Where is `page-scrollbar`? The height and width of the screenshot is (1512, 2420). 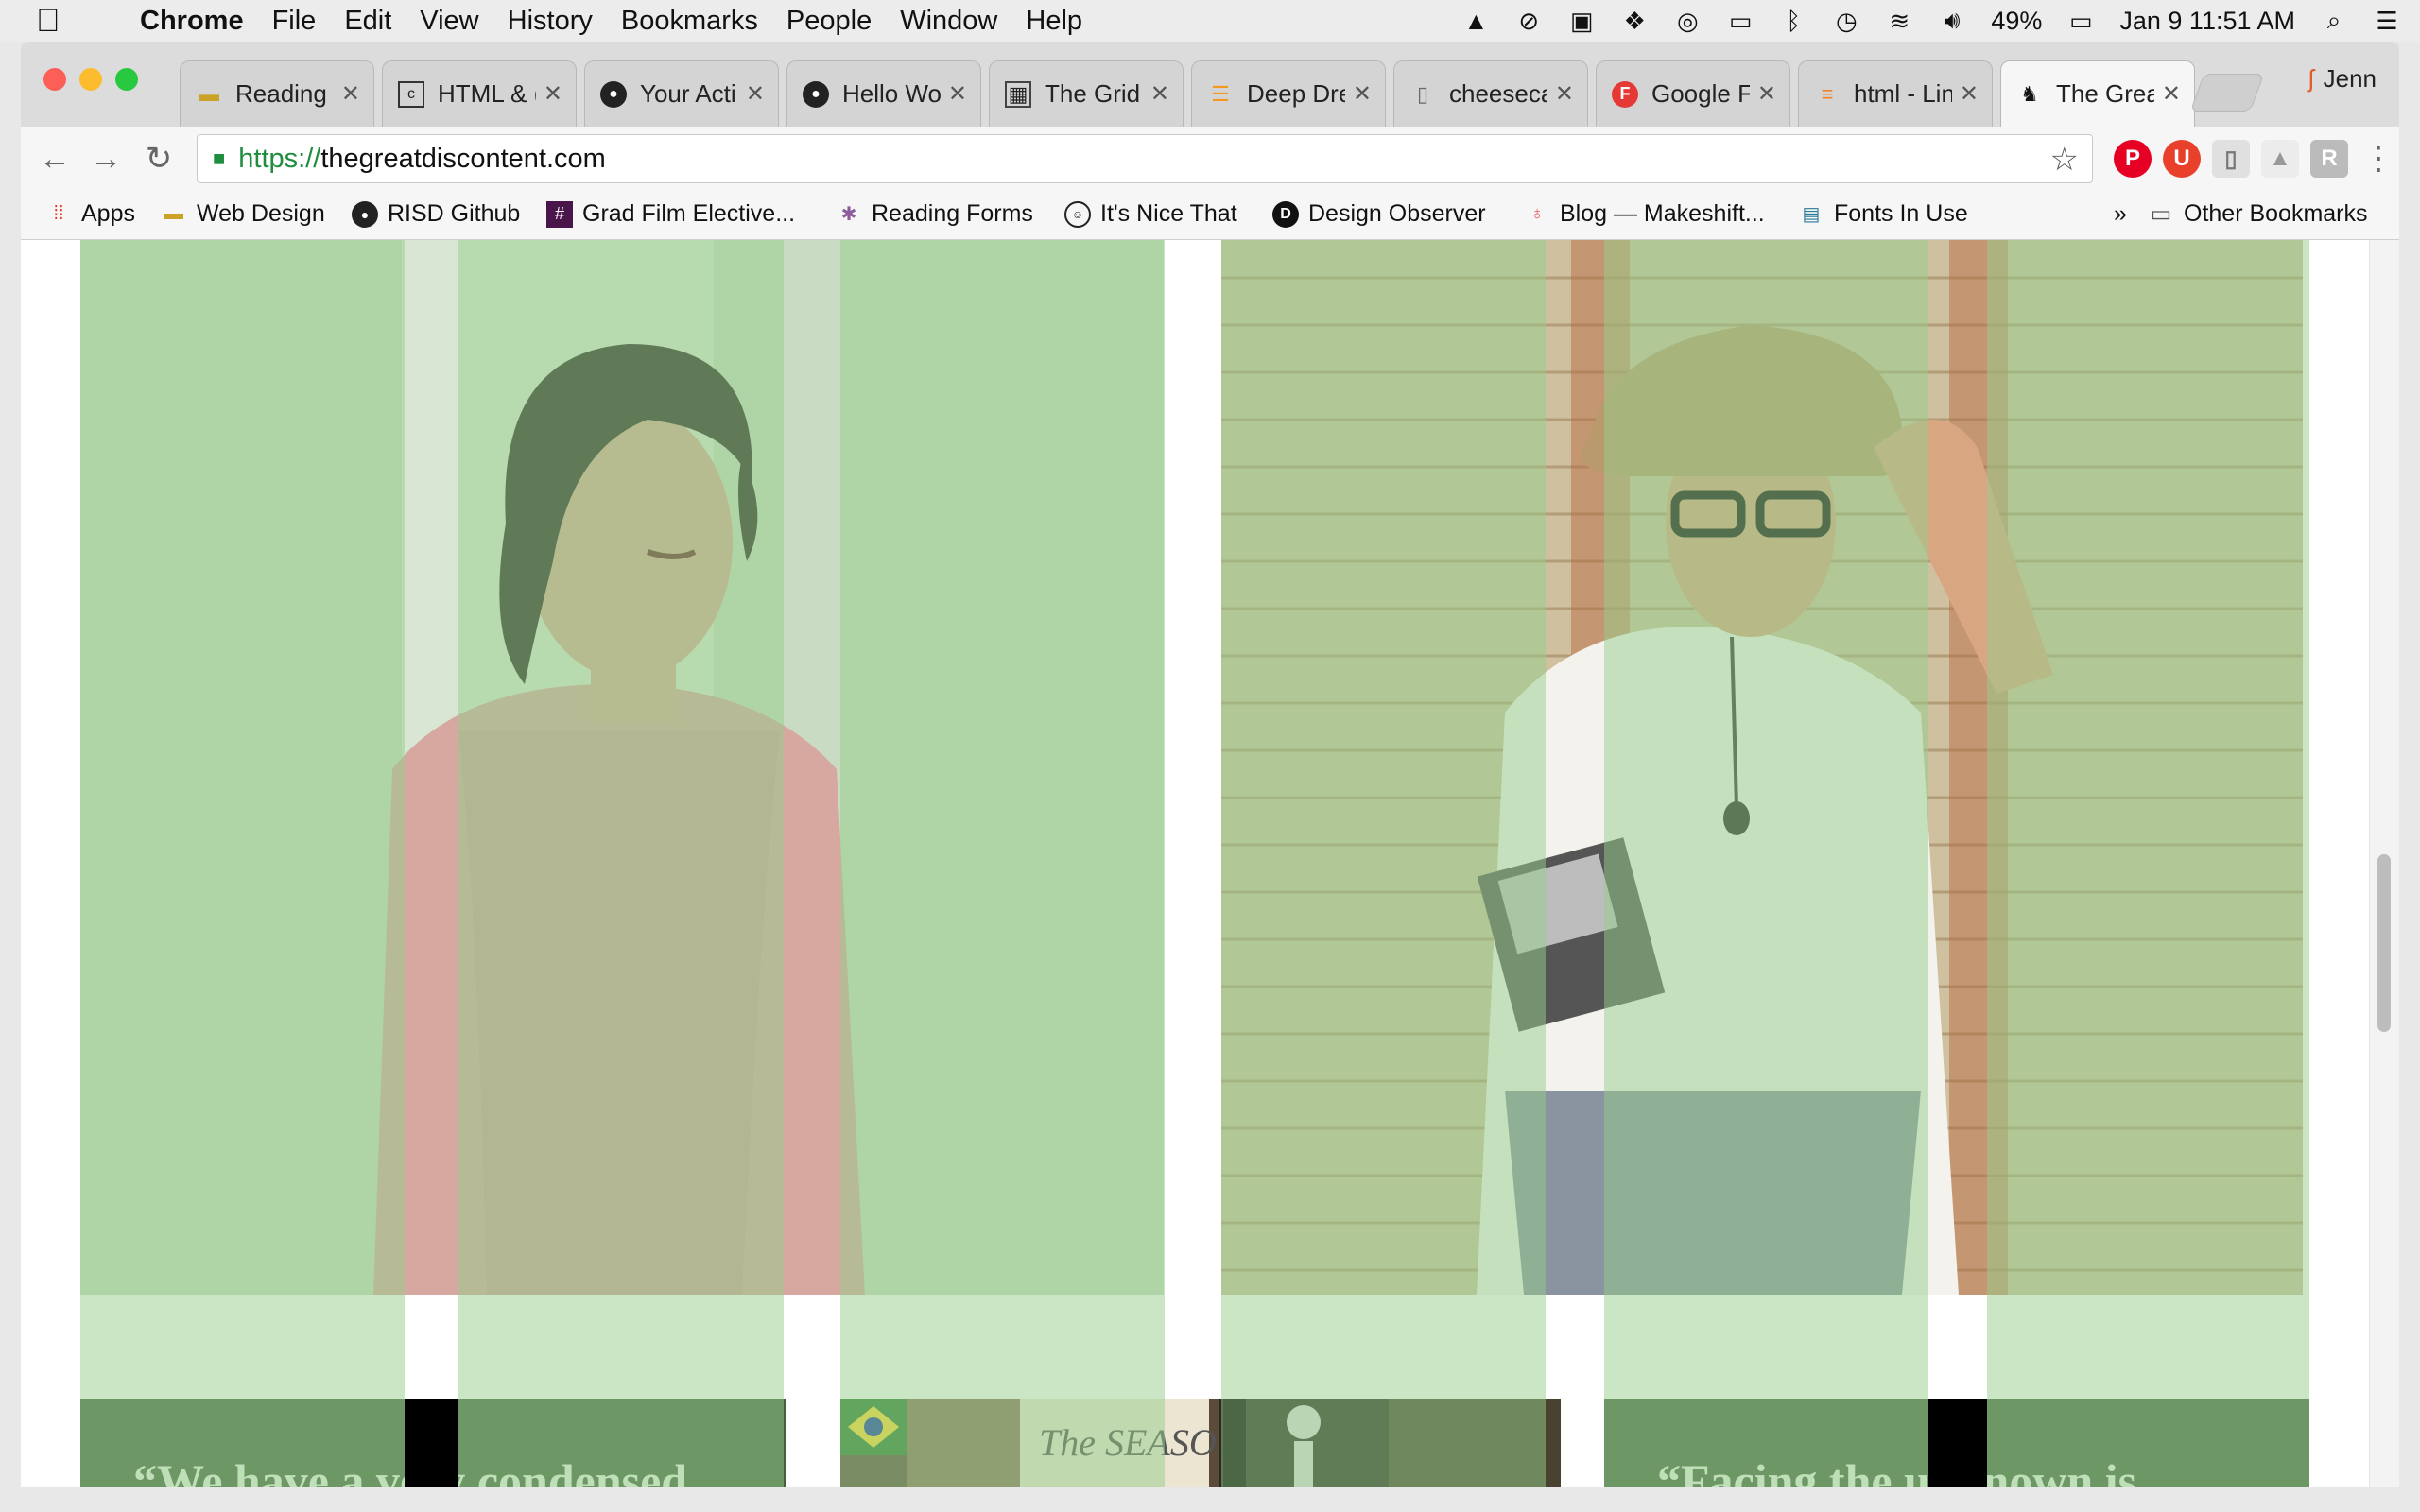
page-scrollbar is located at coordinates (2384, 863).